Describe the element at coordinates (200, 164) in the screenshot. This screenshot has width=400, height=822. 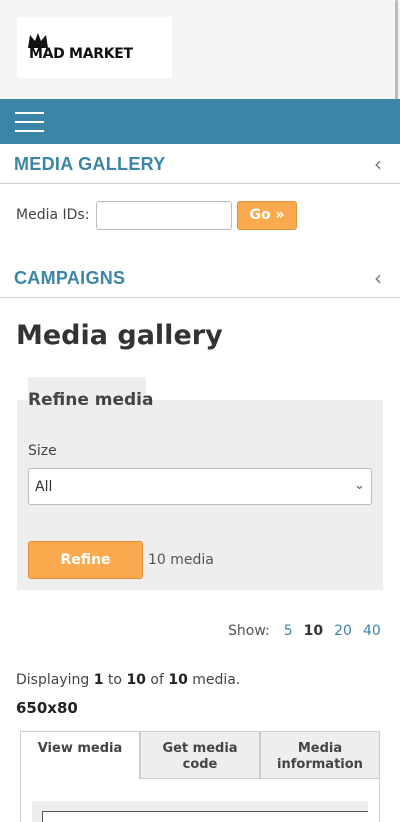
I see `section-media-gallery: MEDIA GALLERY ‹` at that location.